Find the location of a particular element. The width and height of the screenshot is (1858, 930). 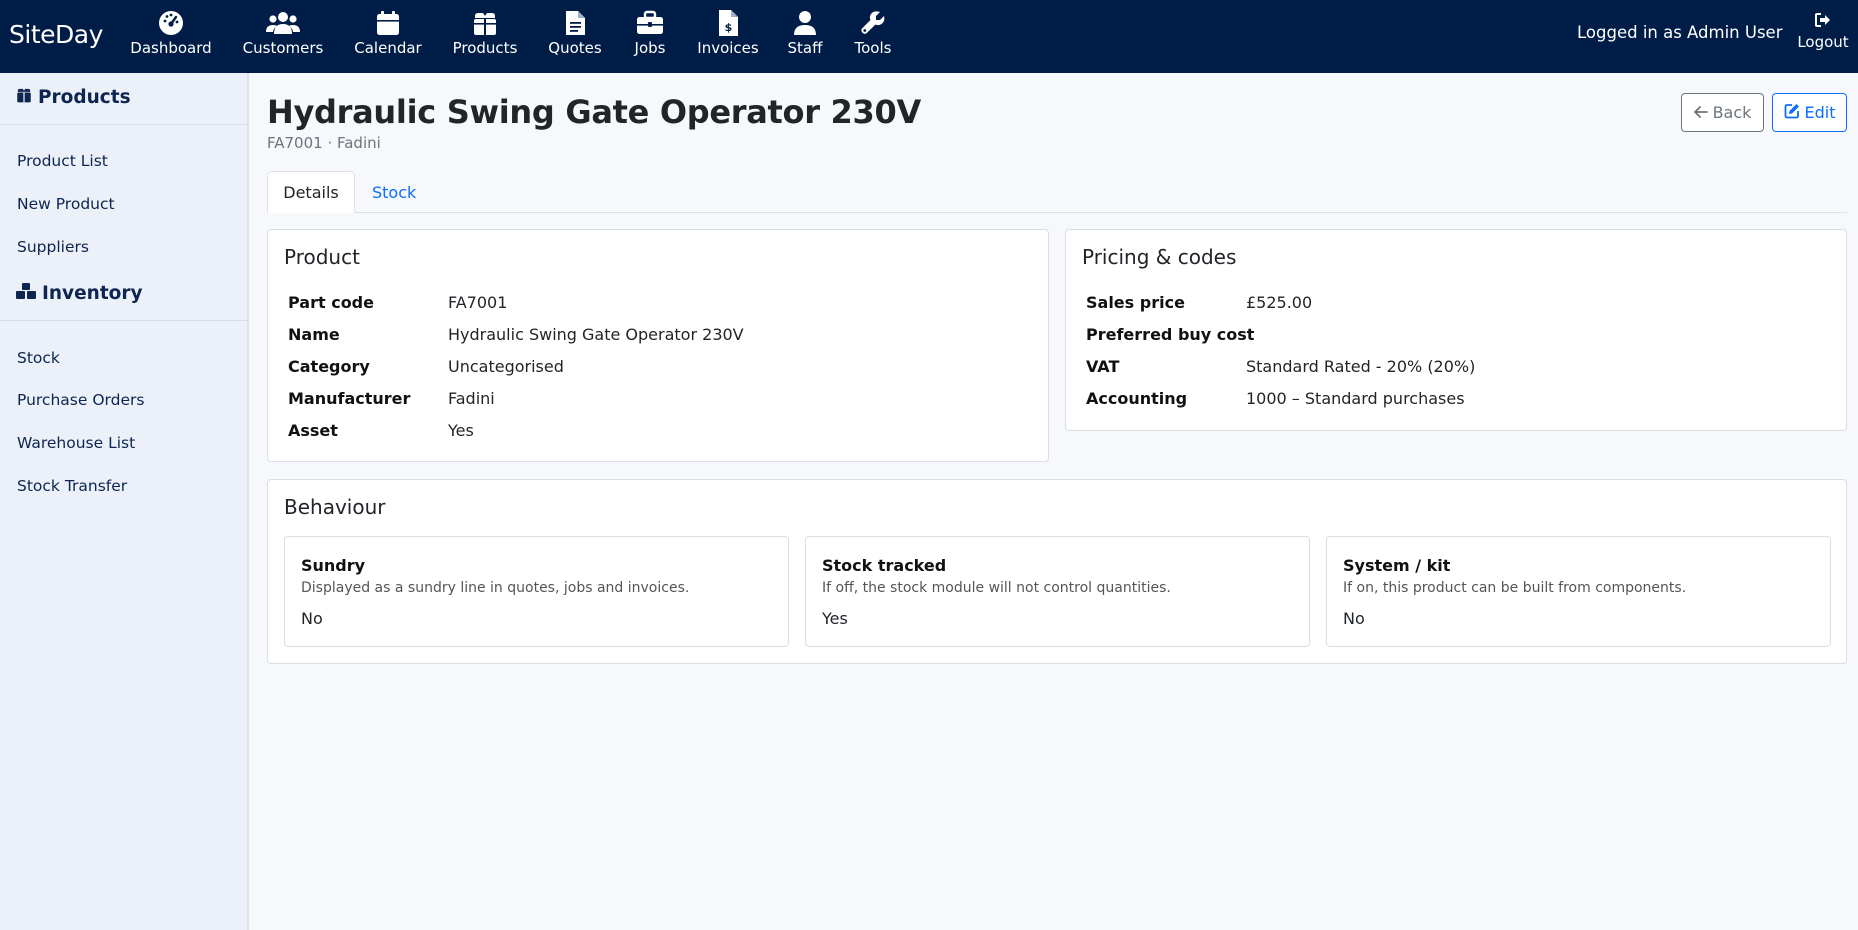

edit-button: Edit is located at coordinates (1809, 112).